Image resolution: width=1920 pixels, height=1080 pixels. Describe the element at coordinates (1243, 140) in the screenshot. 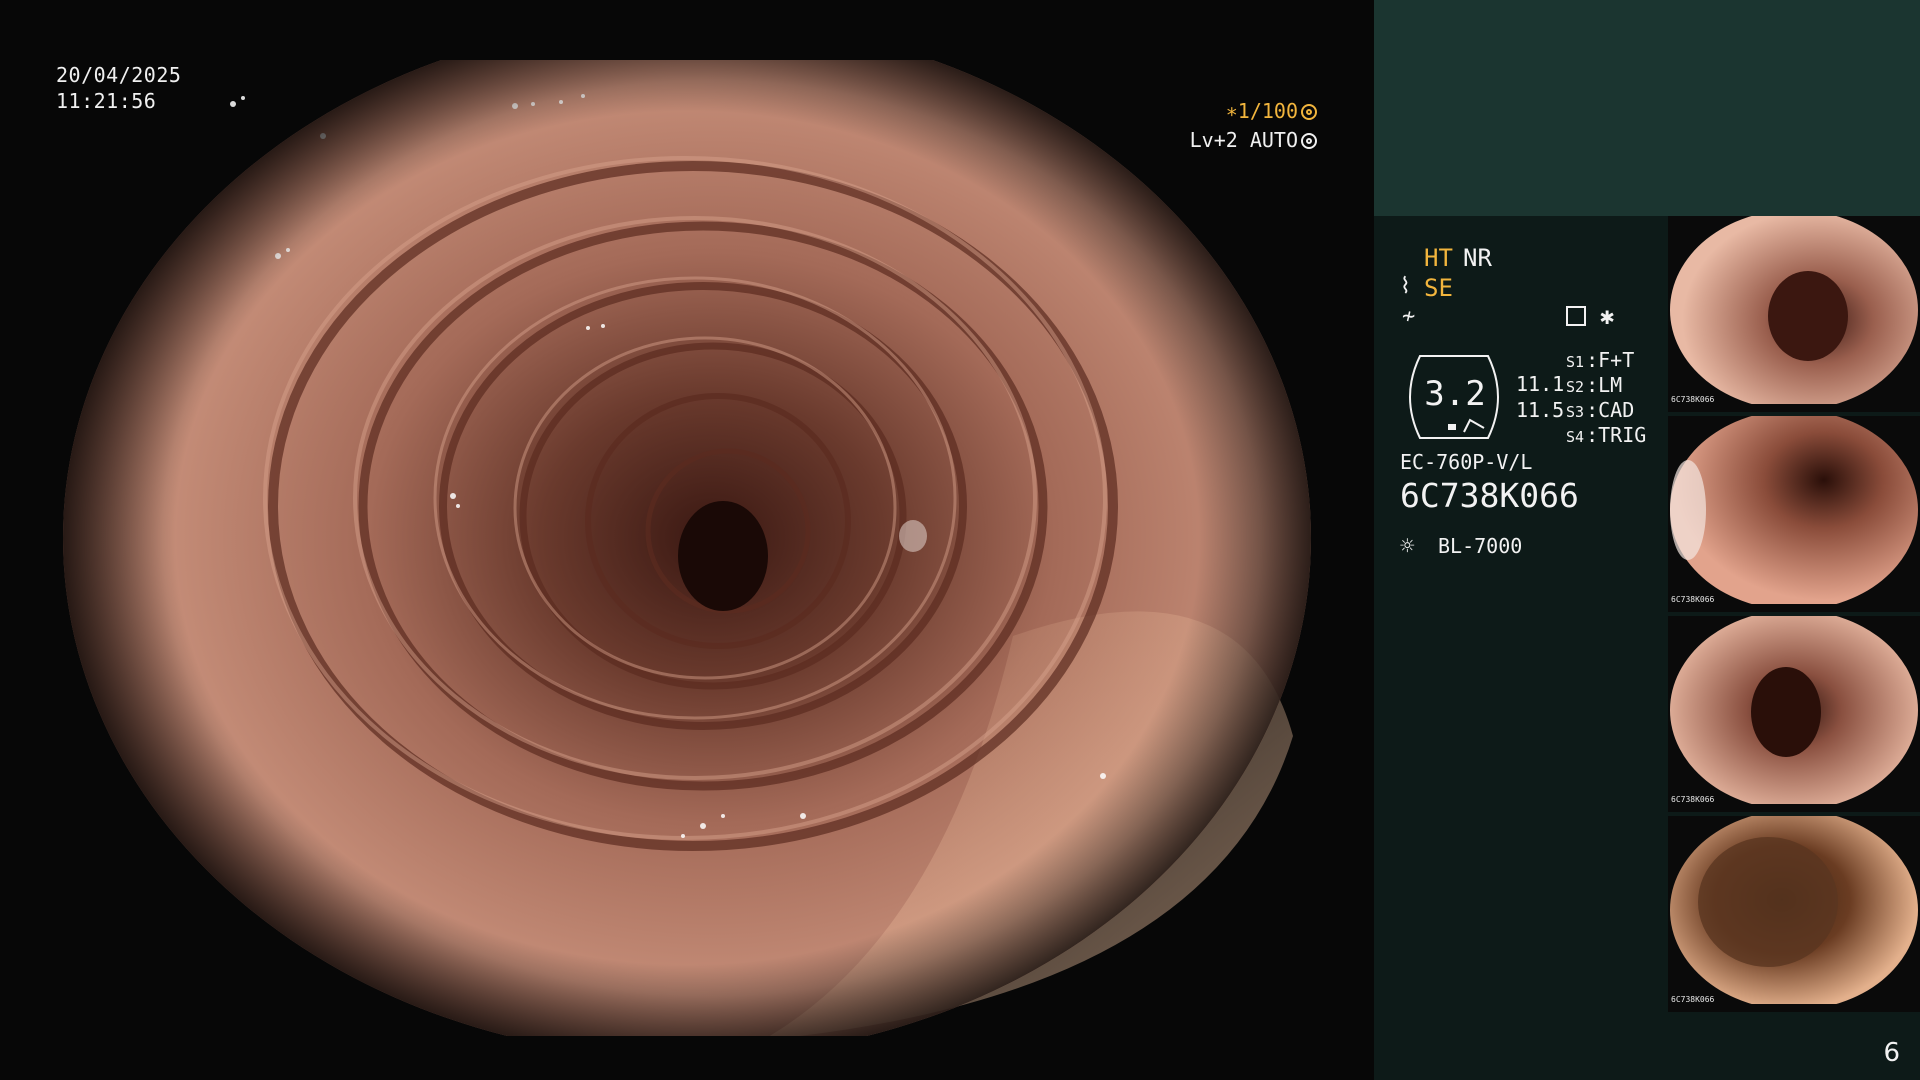

I see `level-text: Lv+2 AUTO` at that location.